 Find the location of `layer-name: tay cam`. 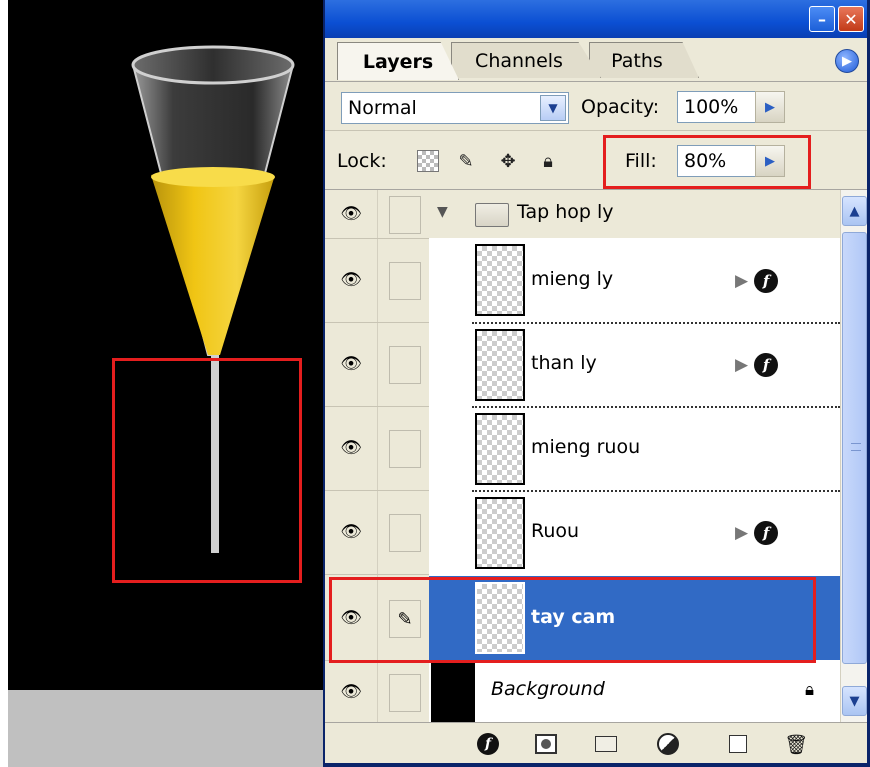

layer-name: tay cam is located at coordinates (573, 617).